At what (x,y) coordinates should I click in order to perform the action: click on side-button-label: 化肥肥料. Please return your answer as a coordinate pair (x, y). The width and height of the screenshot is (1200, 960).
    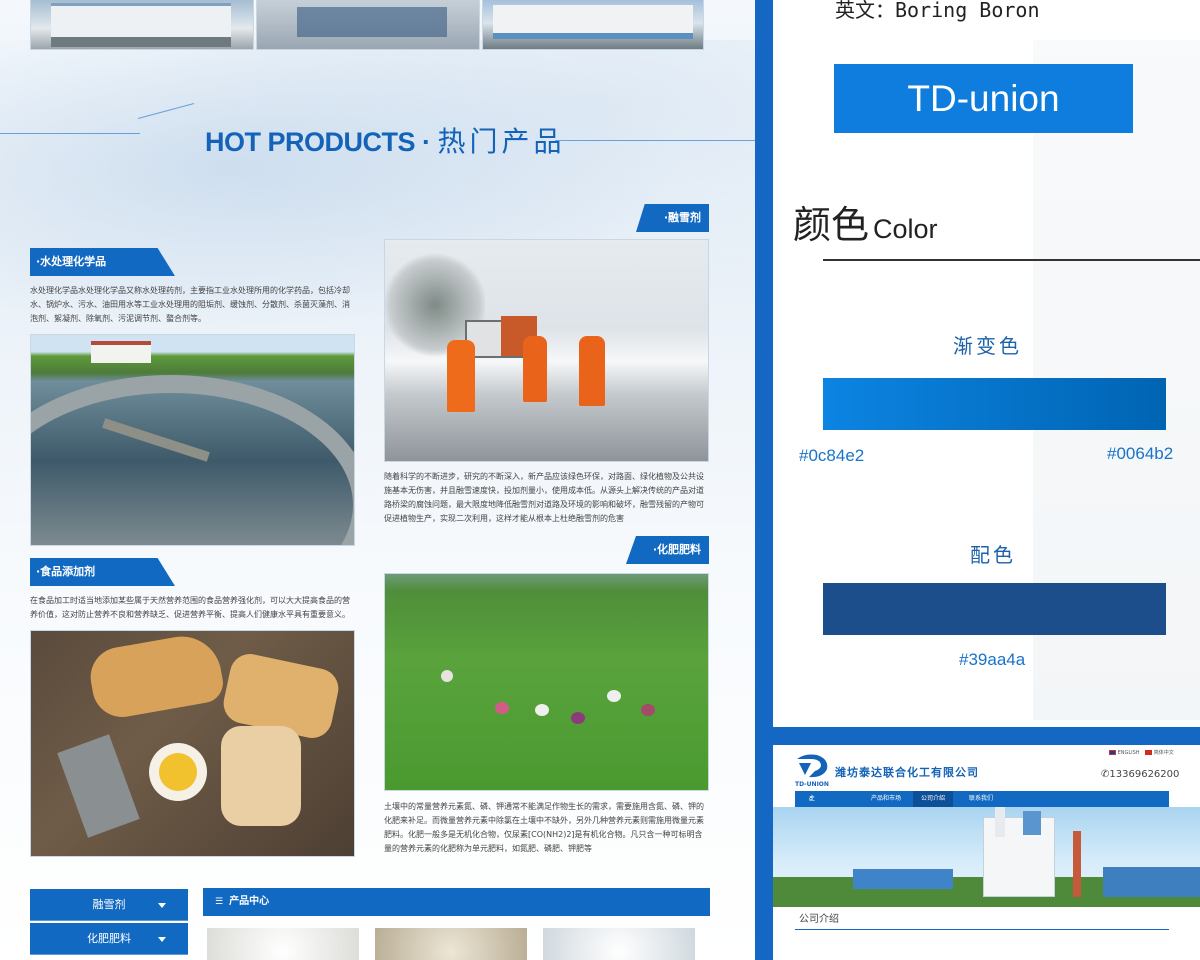
    Looking at the image, I should click on (109, 938).